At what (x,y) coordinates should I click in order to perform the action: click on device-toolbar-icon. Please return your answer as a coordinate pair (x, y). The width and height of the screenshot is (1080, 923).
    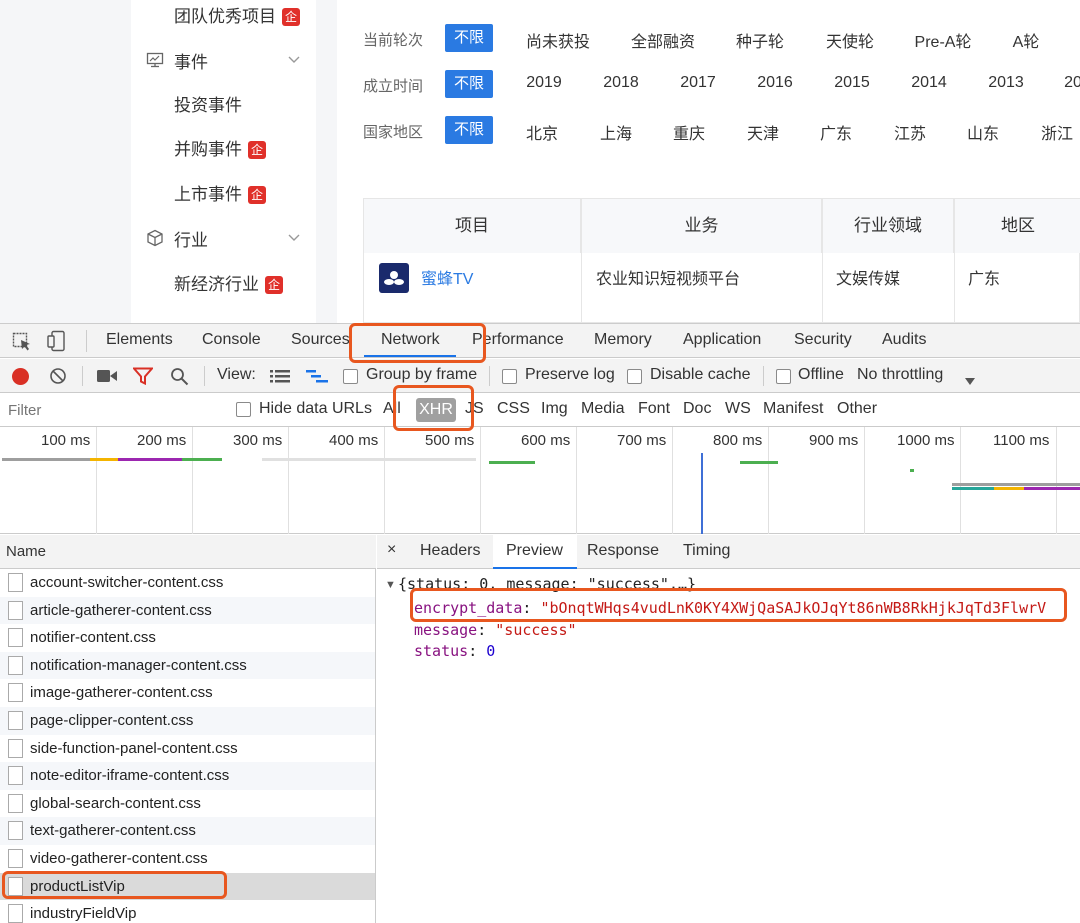
    Looking at the image, I should click on (57, 343).